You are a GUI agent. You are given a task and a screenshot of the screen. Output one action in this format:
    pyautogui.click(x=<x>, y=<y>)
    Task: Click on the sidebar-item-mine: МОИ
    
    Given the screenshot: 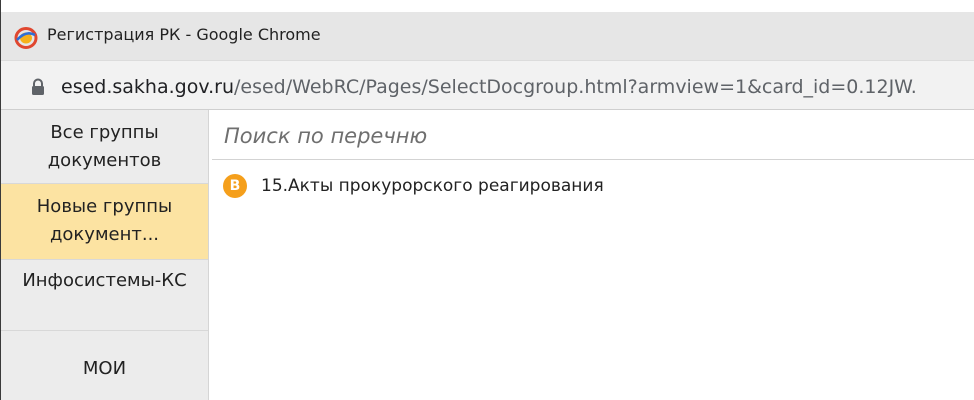 What is the action you would take?
    pyautogui.click(x=104, y=365)
    